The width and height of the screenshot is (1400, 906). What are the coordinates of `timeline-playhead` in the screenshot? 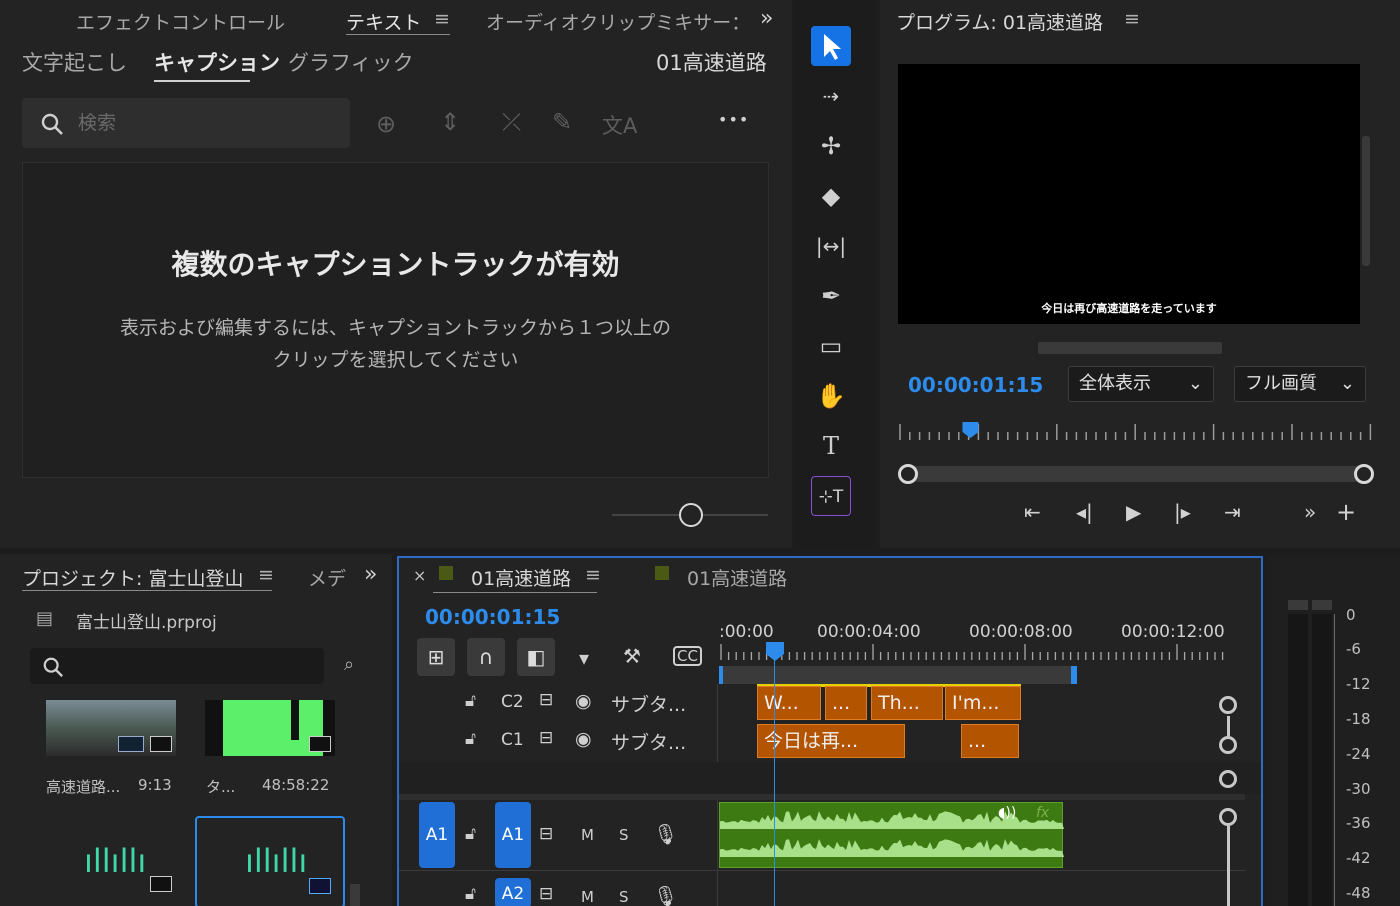 It's located at (775, 652).